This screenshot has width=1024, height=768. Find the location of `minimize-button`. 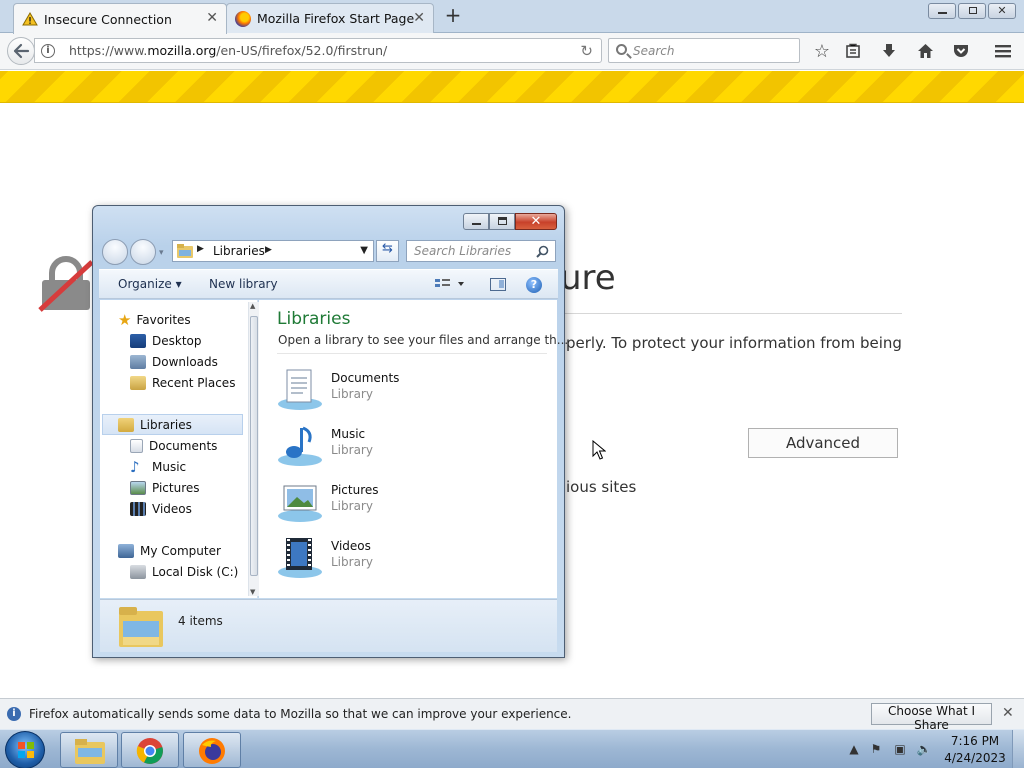

minimize-button is located at coordinates (942, 11).